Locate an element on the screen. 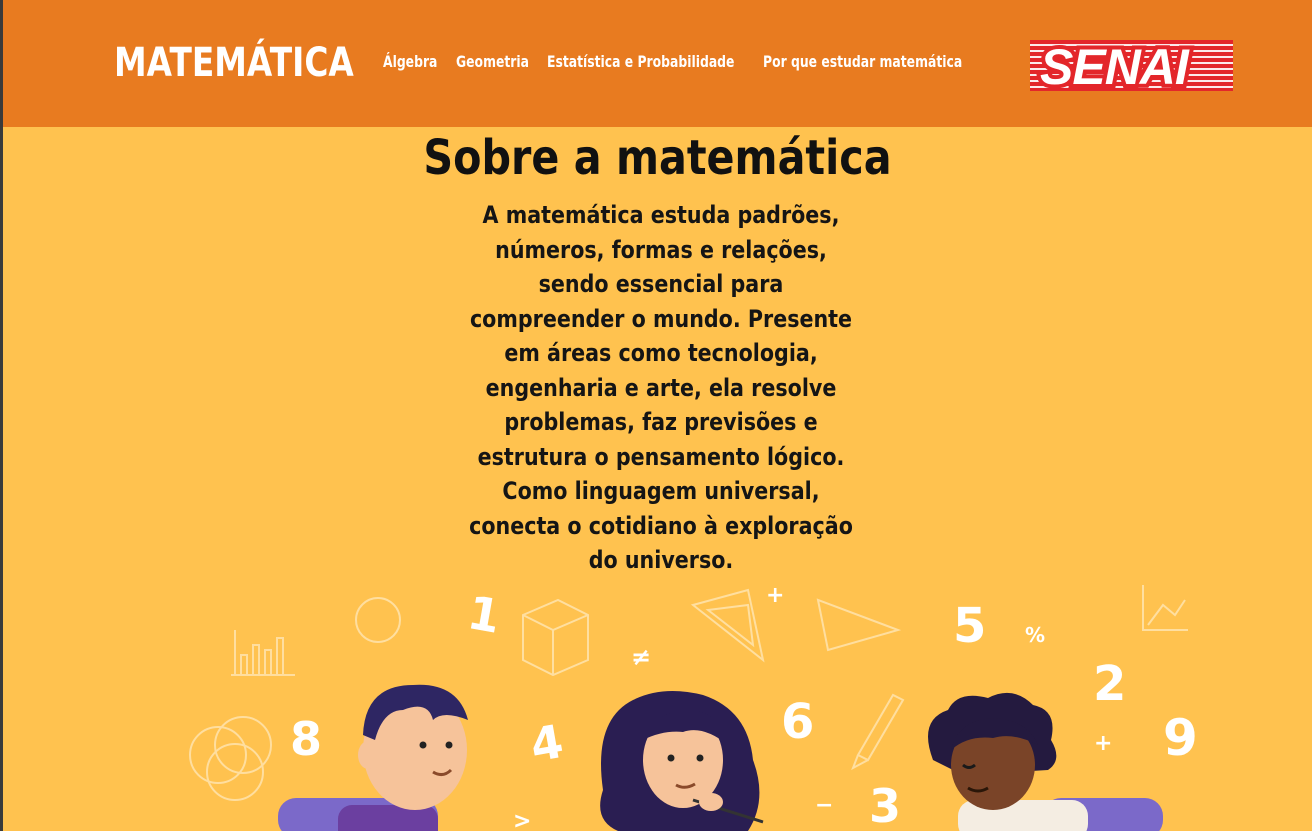 The height and width of the screenshot is (831, 1312). number-glyph: 4 is located at coordinates (546, 743).